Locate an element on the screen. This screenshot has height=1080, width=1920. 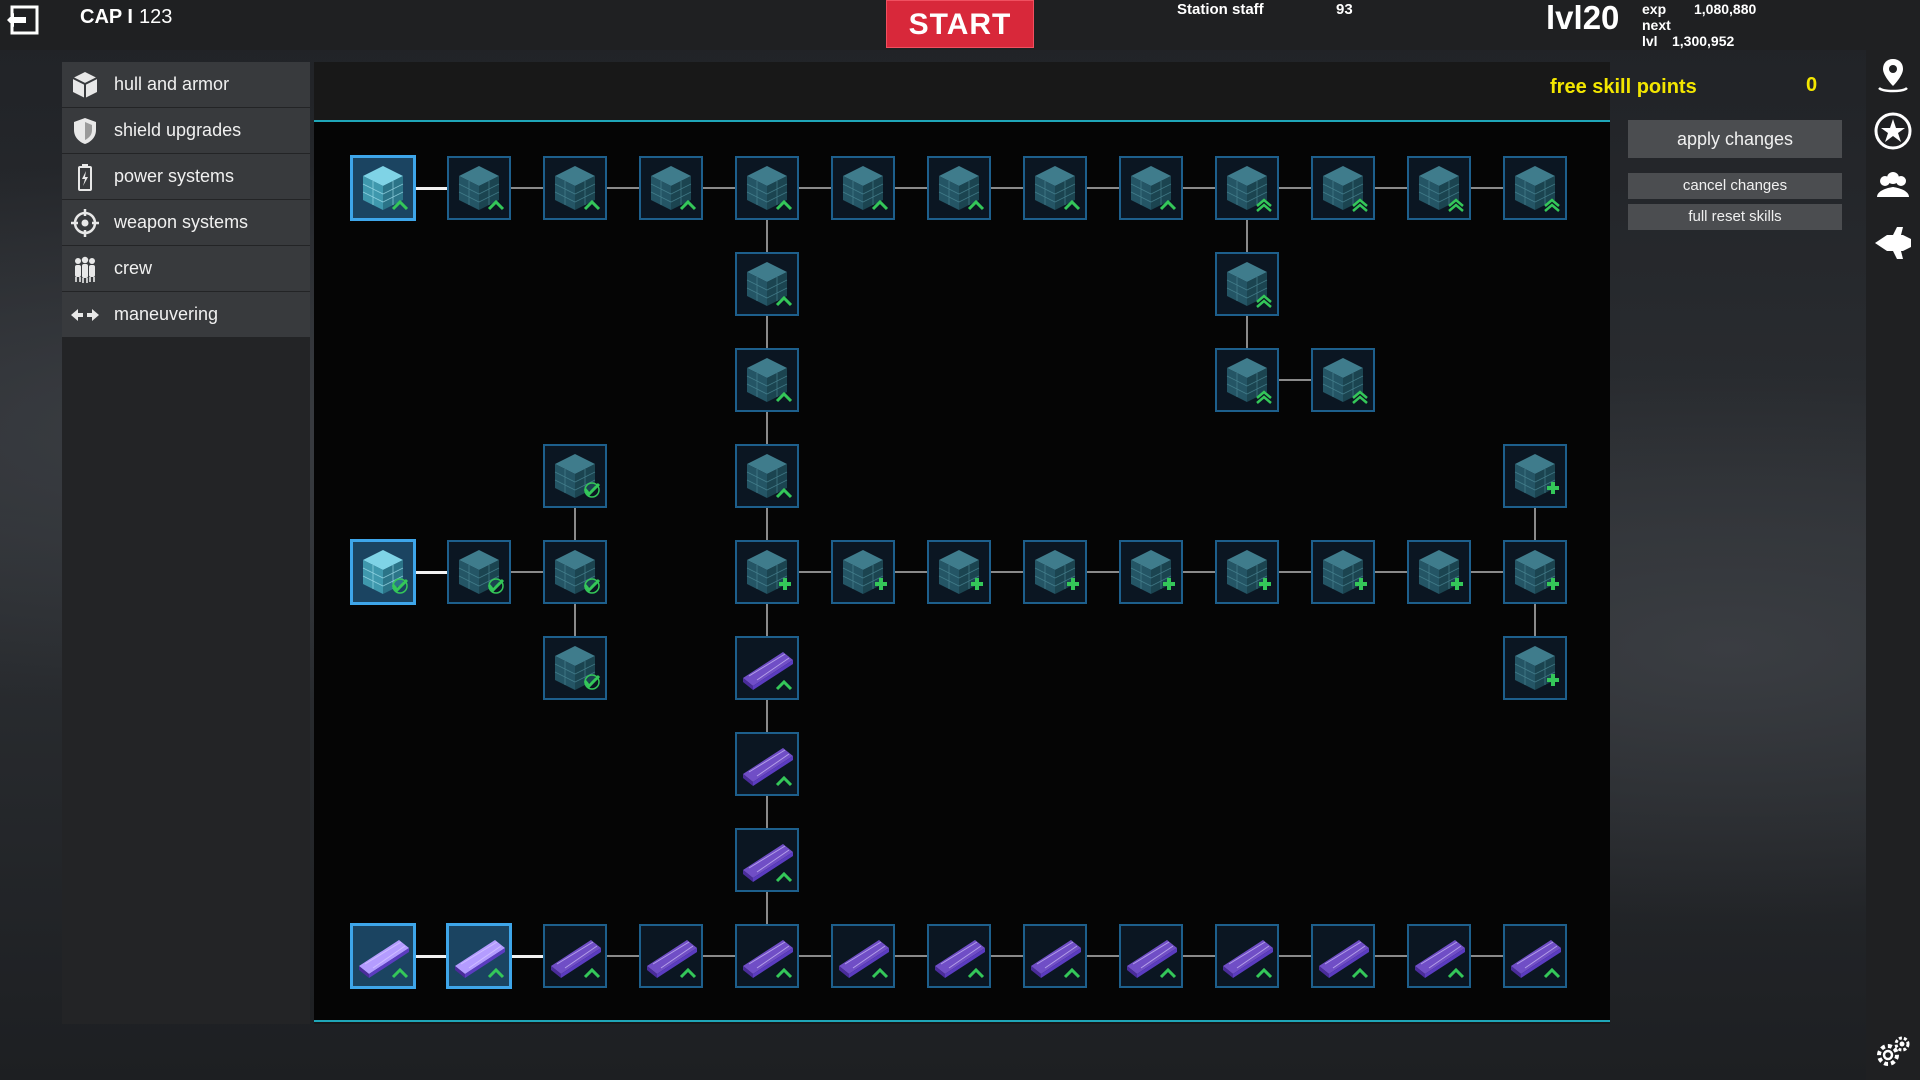
exp-label: exp is located at coordinates (1654, 9).